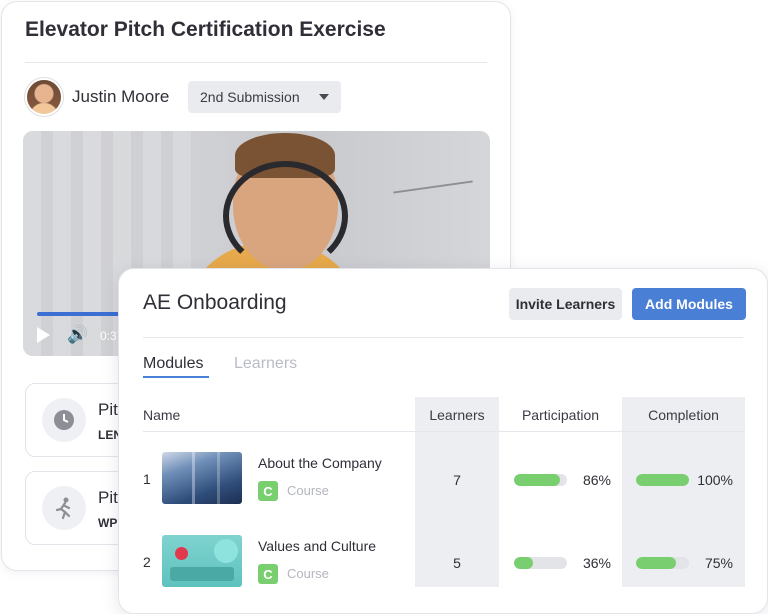  What do you see at coordinates (320, 463) in the screenshot?
I see `module-title: About the Company` at bounding box center [320, 463].